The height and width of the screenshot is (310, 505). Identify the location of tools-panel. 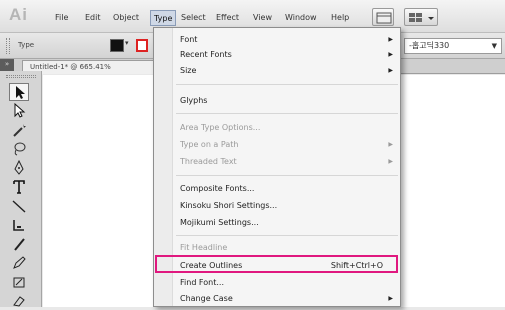
(21, 189).